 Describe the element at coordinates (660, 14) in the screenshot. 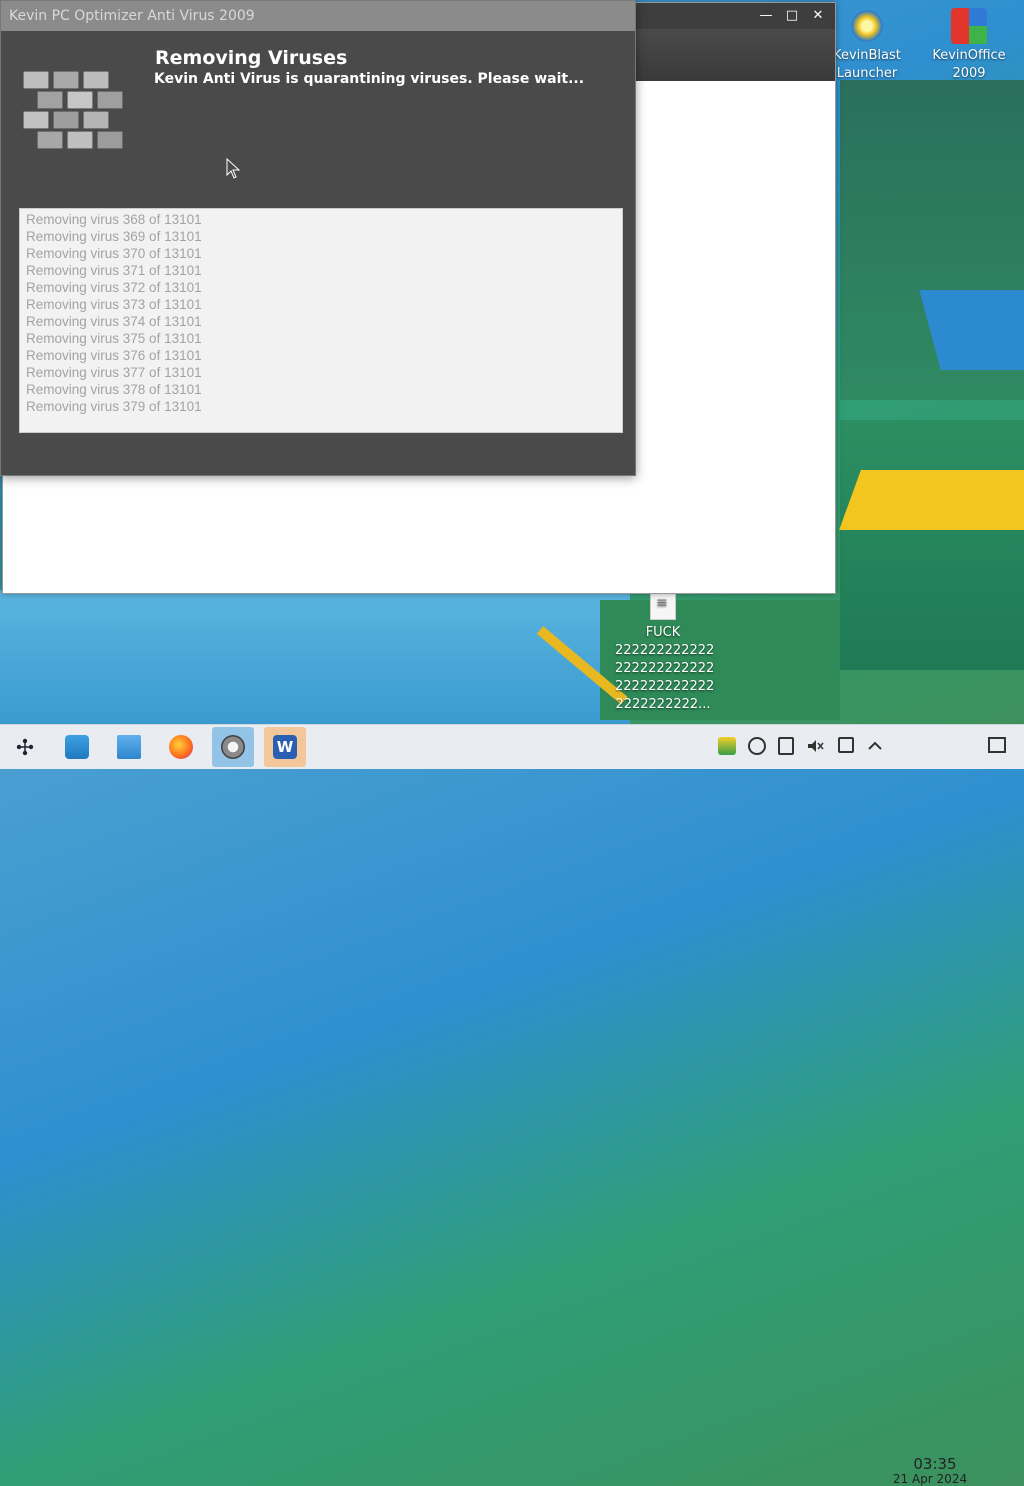

I see `minimize-icon` at that location.